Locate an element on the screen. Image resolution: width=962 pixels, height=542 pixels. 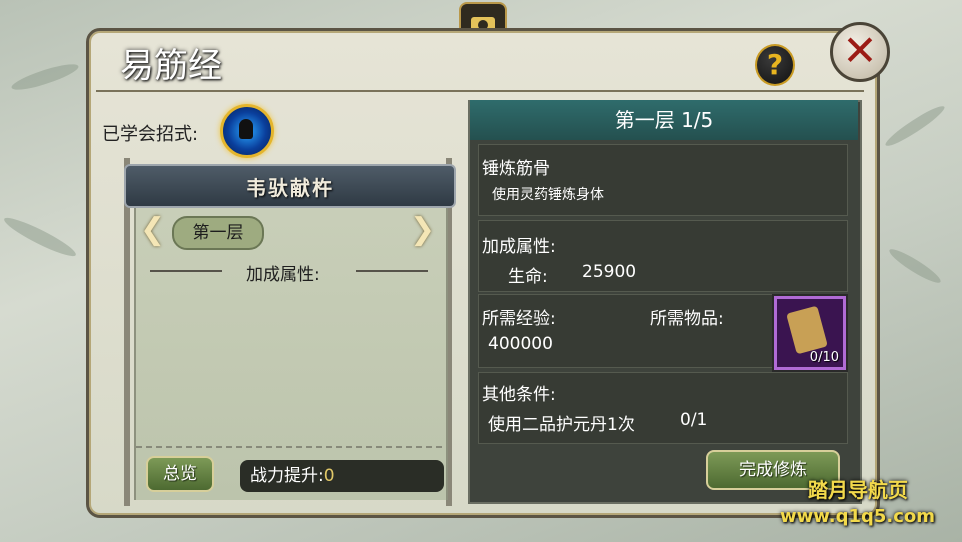
required-exp-label: 所需经验: is located at coordinates (519, 319).